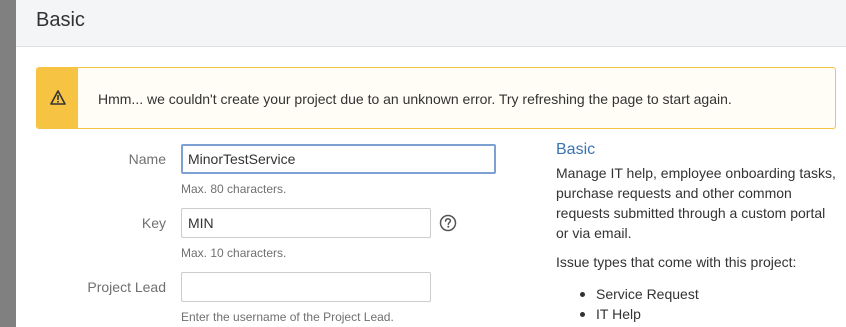 The width and height of the screenshot is (846, 327). Describe the element at coordinates (234, 253) in the screenshot. I see `key-help-text: Max. 10 characters.` at that location.